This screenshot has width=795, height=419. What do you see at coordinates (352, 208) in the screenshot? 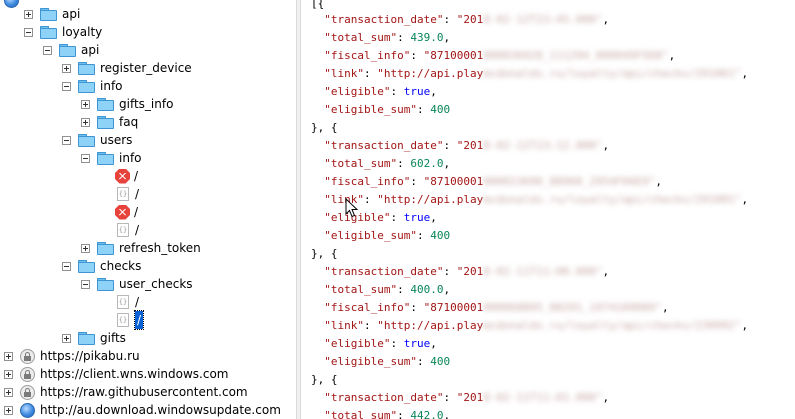
I see `mouse-pointer-icon` at bounding box center [352, 208].